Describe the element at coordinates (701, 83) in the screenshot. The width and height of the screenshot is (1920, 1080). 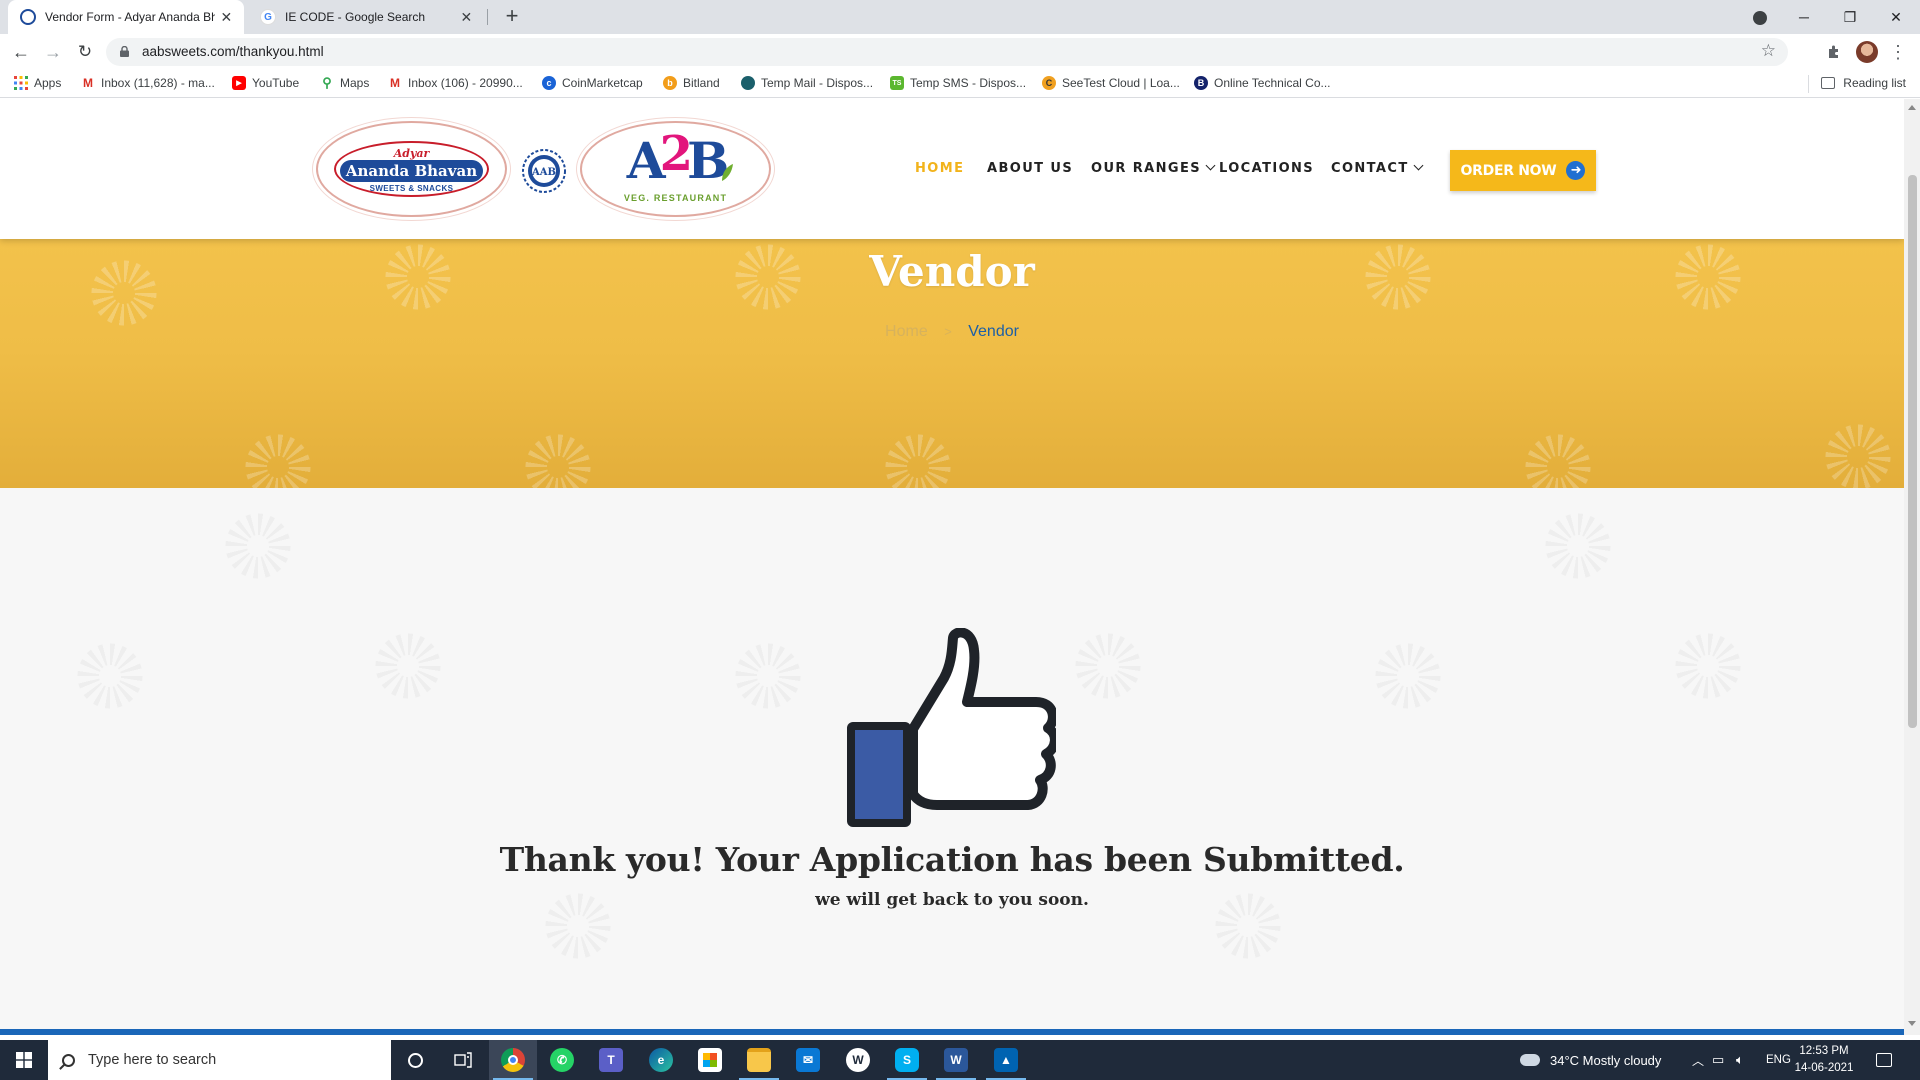
I see `bookmark-label: Bitland` at that location.